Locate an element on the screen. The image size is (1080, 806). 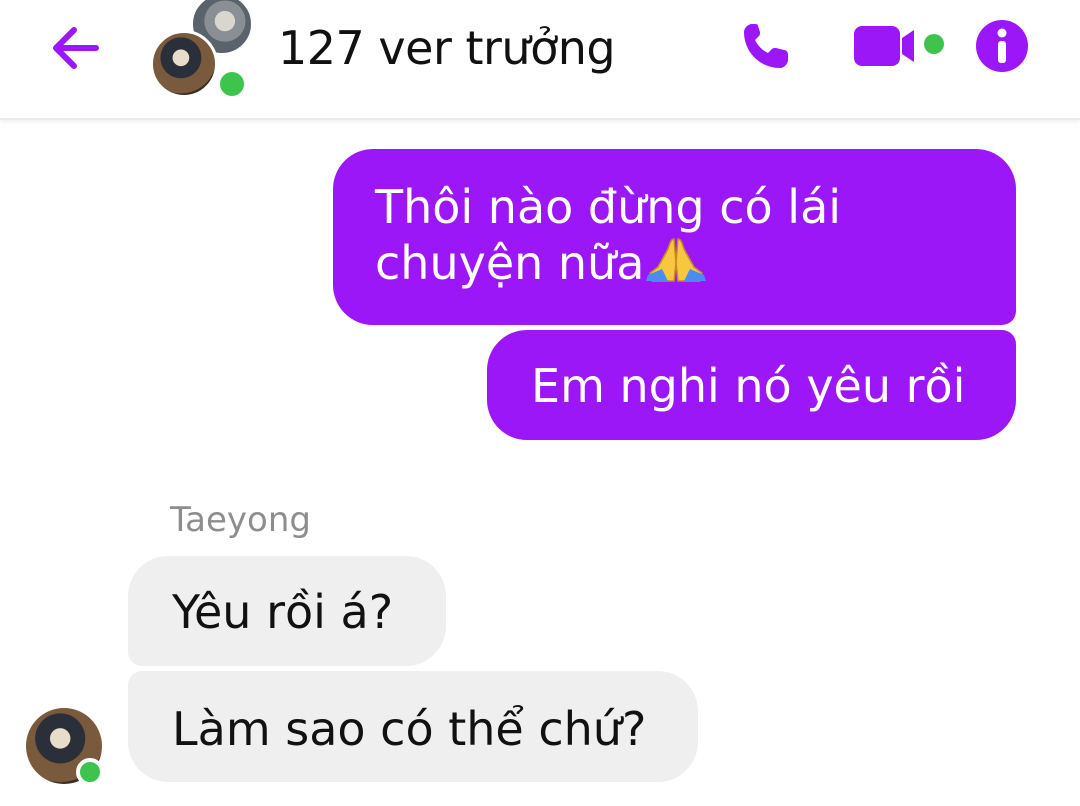
message-bubble-outgoing: Em nghi nó yêu rồi is located at coordinates (751, 385).